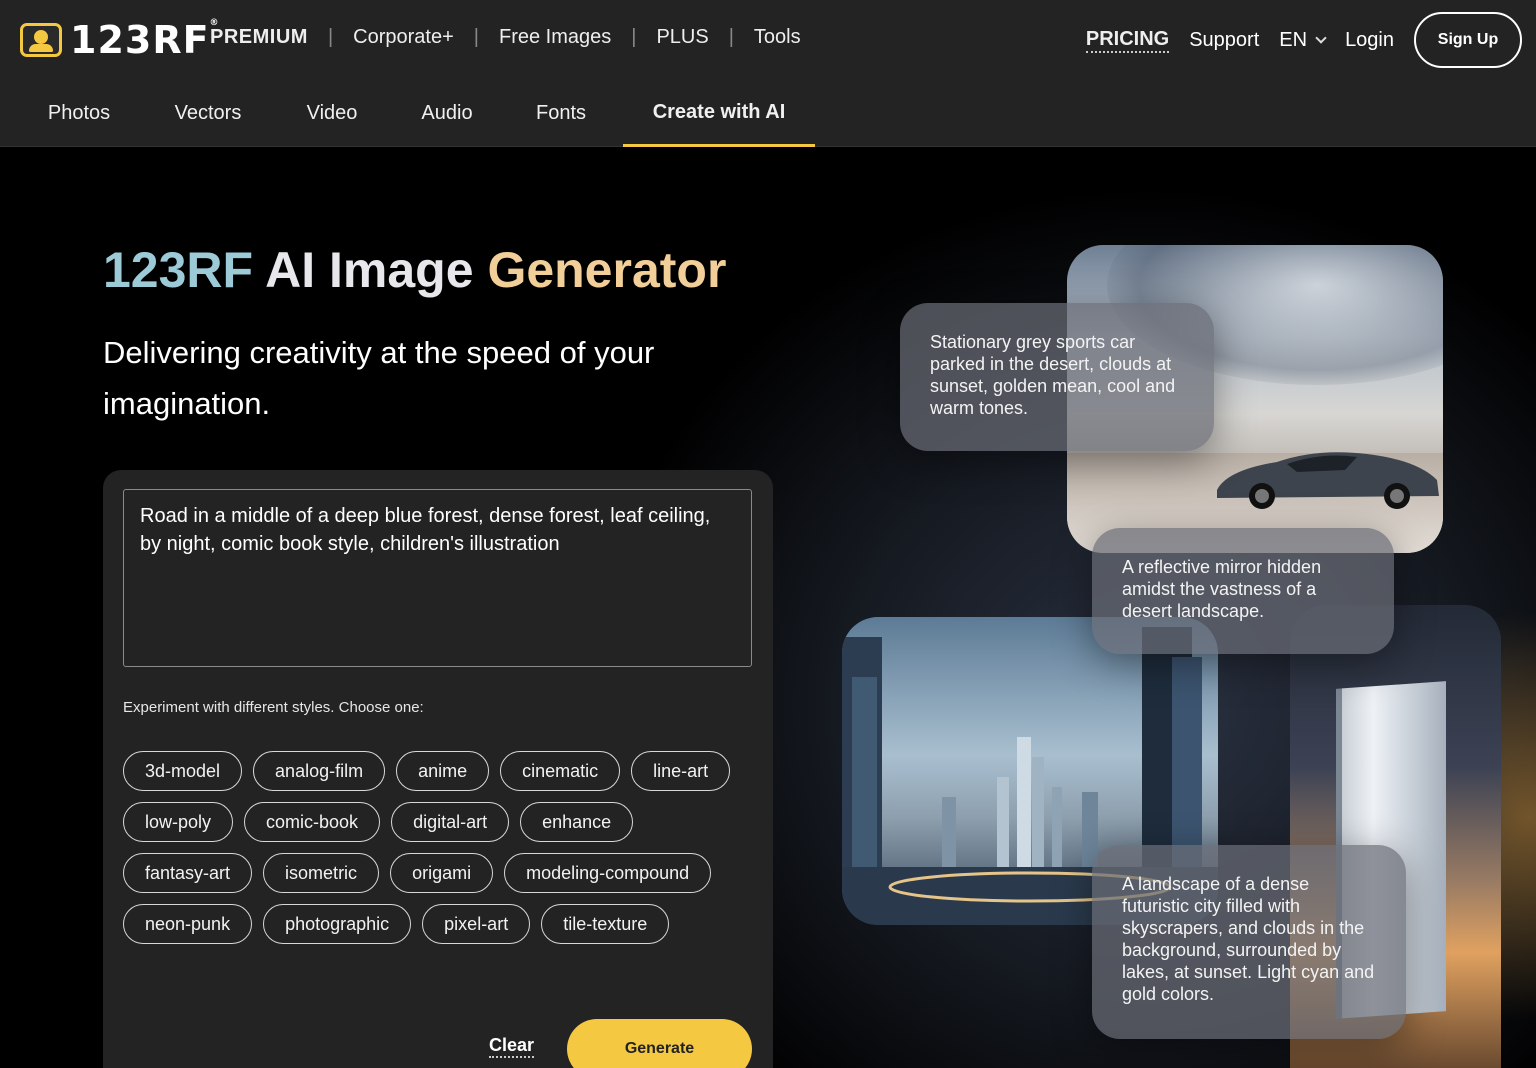 The width and height of the screenshot is (1536, 1068). Describe the element at coordinates (79, 113) in the screenshot. I see `tab-photos: Photos` at that location.